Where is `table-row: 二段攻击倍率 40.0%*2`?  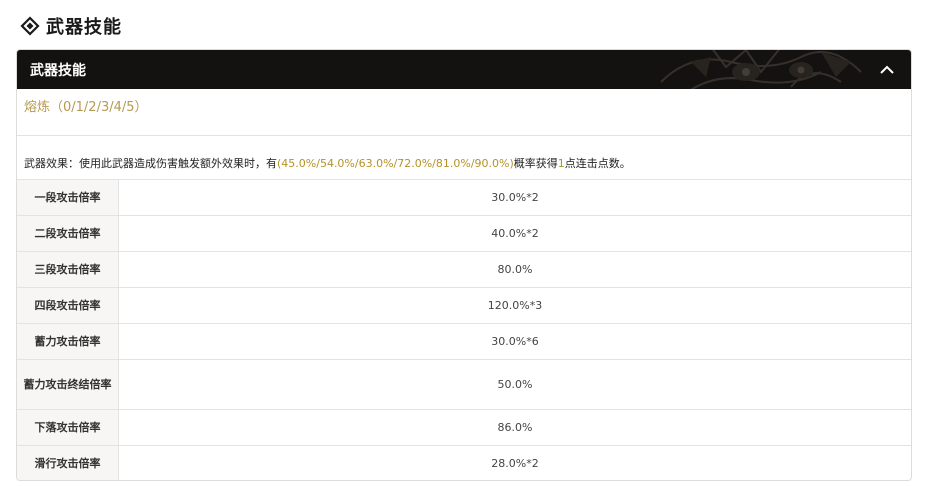 table-row: 二段攻击倍率 40.0%*2 is located at coordinates (464, 233).